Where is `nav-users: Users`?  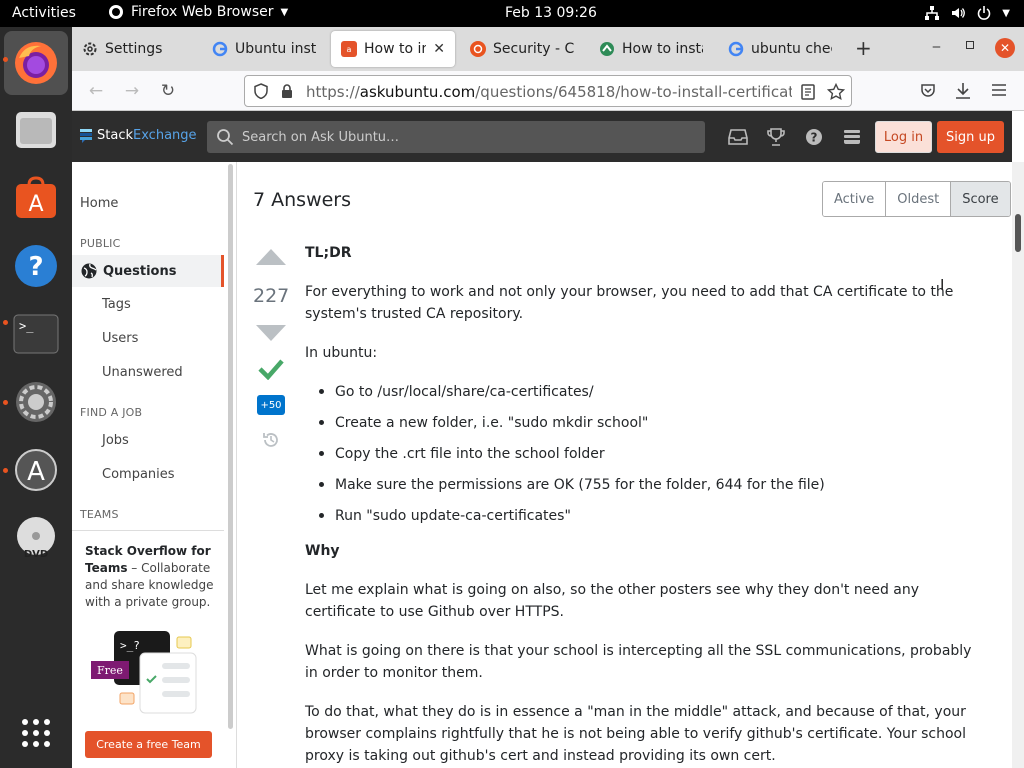 nav-users: Users is located at coordinates (120, 338).